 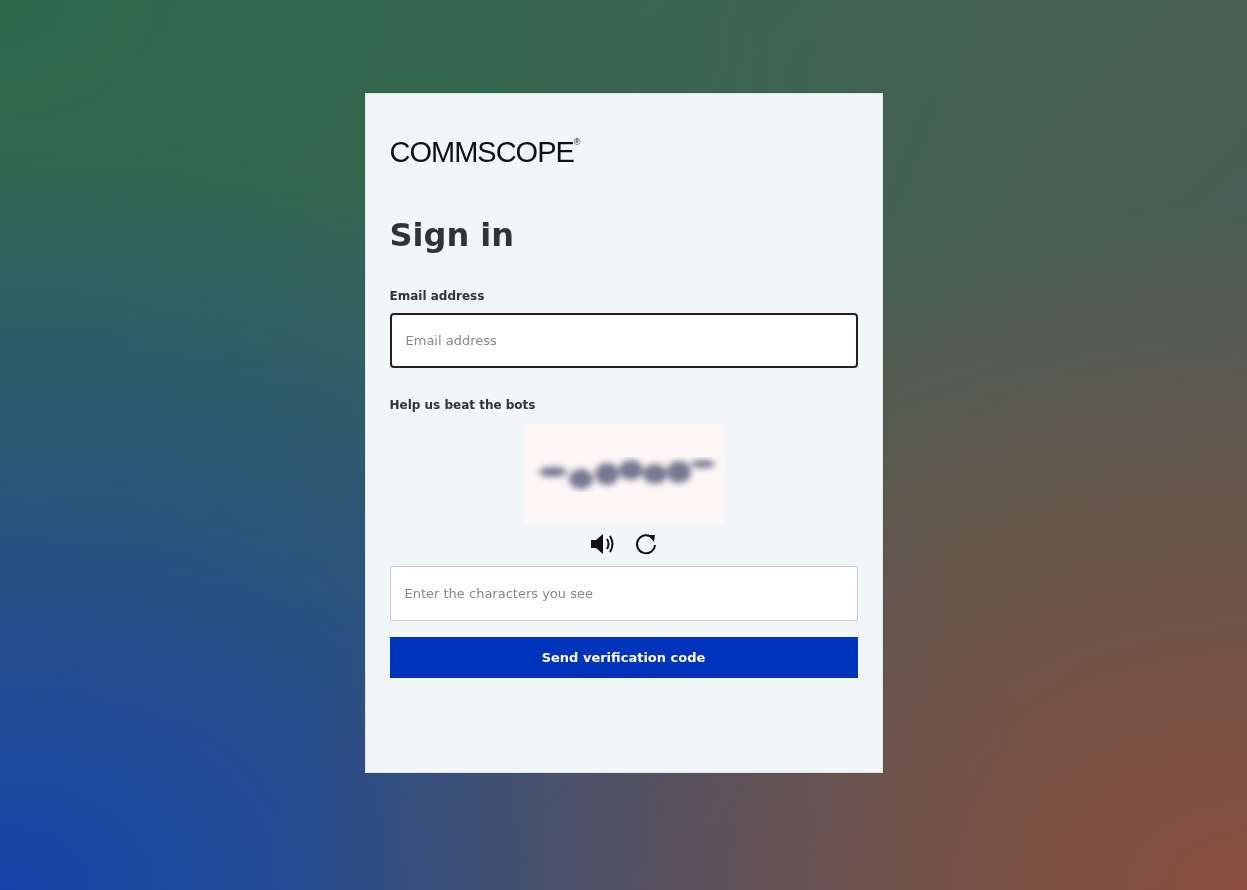 I want to click on email-field: Email address, so click(x=623, y=340).